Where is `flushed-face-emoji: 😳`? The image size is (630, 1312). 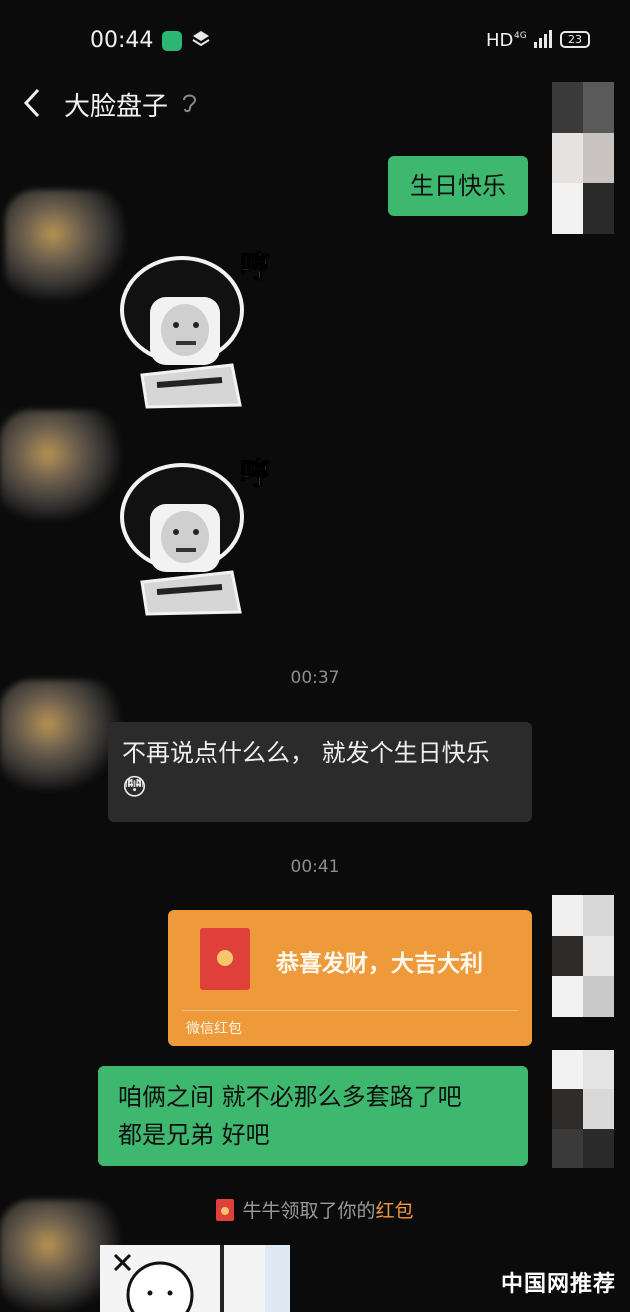
flushed-face-emoji: 😳 is located at coordinates (135, 787).